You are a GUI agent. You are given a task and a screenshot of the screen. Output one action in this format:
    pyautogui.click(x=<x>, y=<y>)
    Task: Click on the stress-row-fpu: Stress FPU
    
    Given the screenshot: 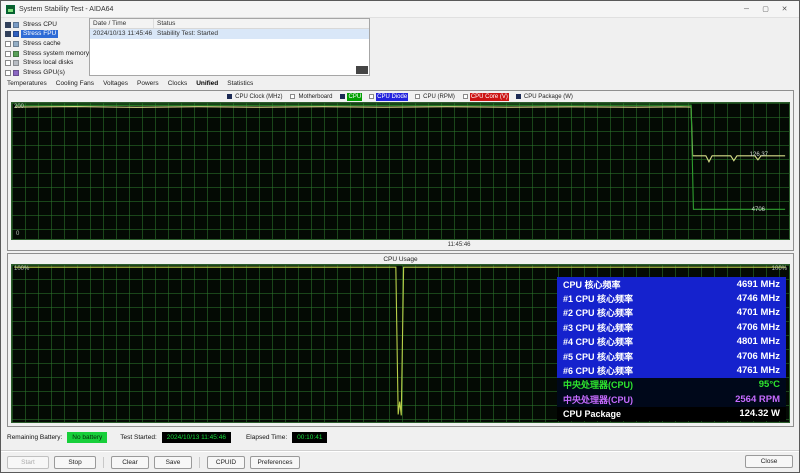 What is the action you would take?
    pyautogui.click(x=47, y=35)
    